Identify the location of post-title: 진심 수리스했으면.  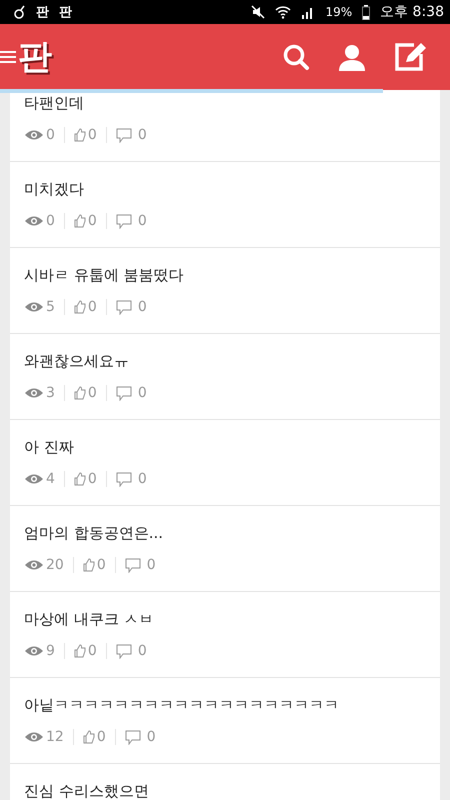
(86, 791).